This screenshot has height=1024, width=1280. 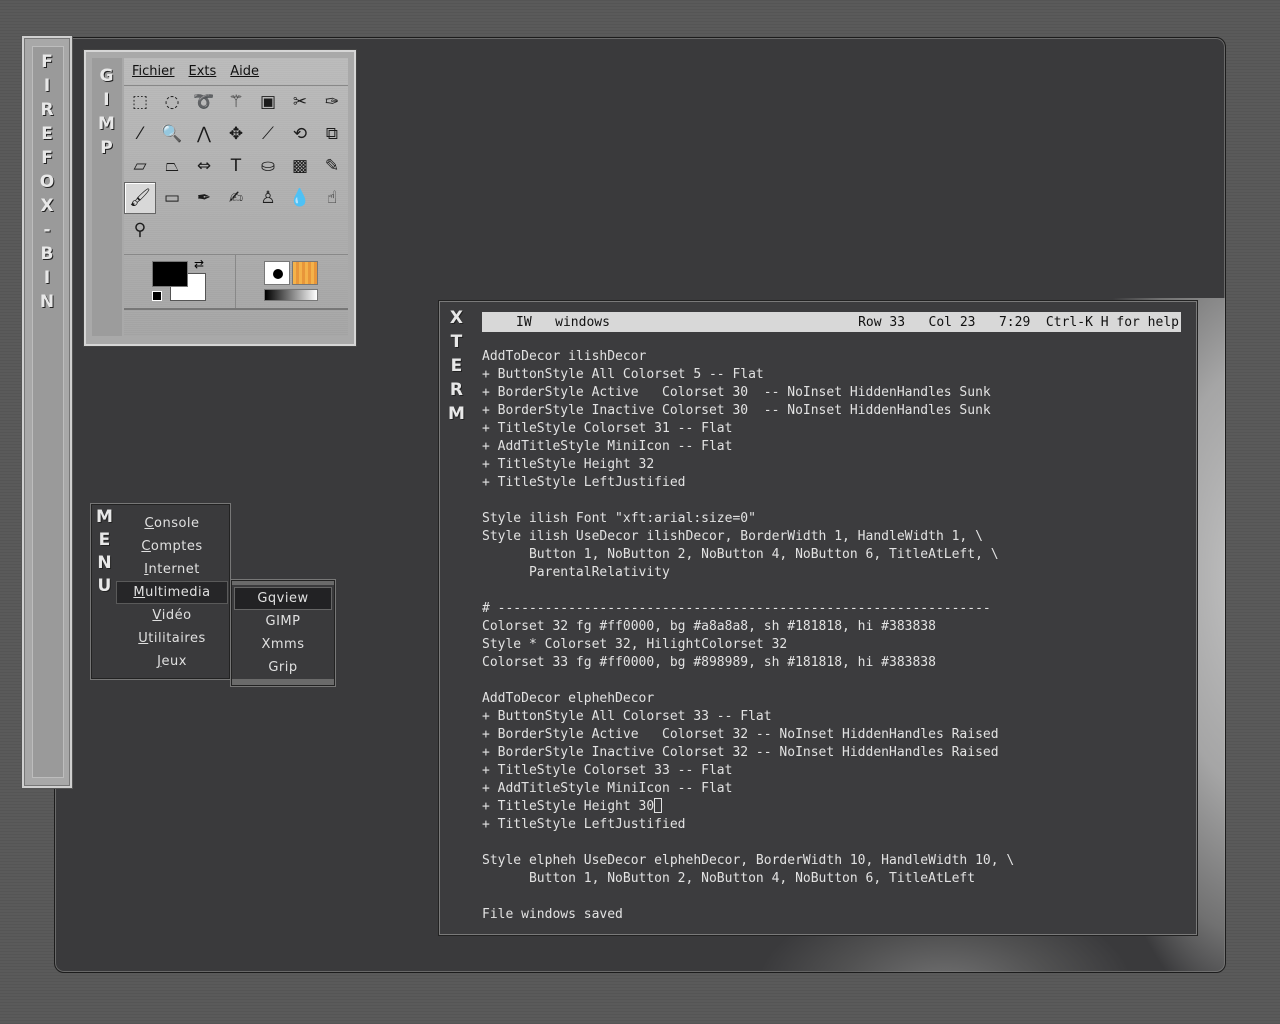 I want to click on gimp-window-title: GIMP, so click(x=106, y=116).